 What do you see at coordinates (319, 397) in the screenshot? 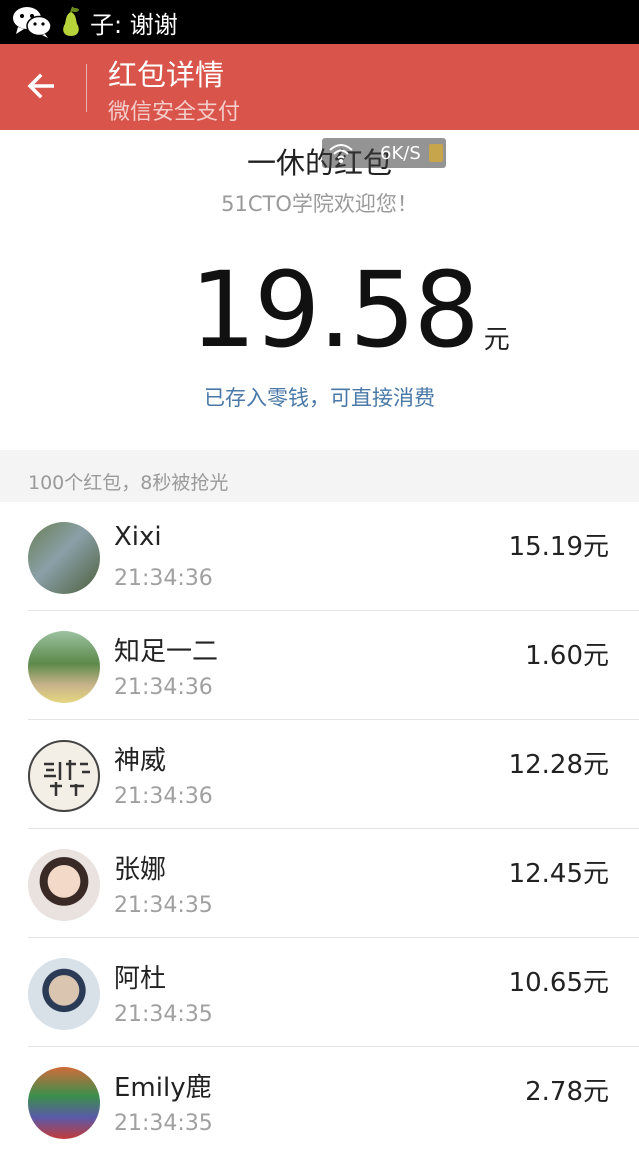
I see `stored-to-wallet-link: 已存入零钱，可直接消费` at bounding box center [319, 397].